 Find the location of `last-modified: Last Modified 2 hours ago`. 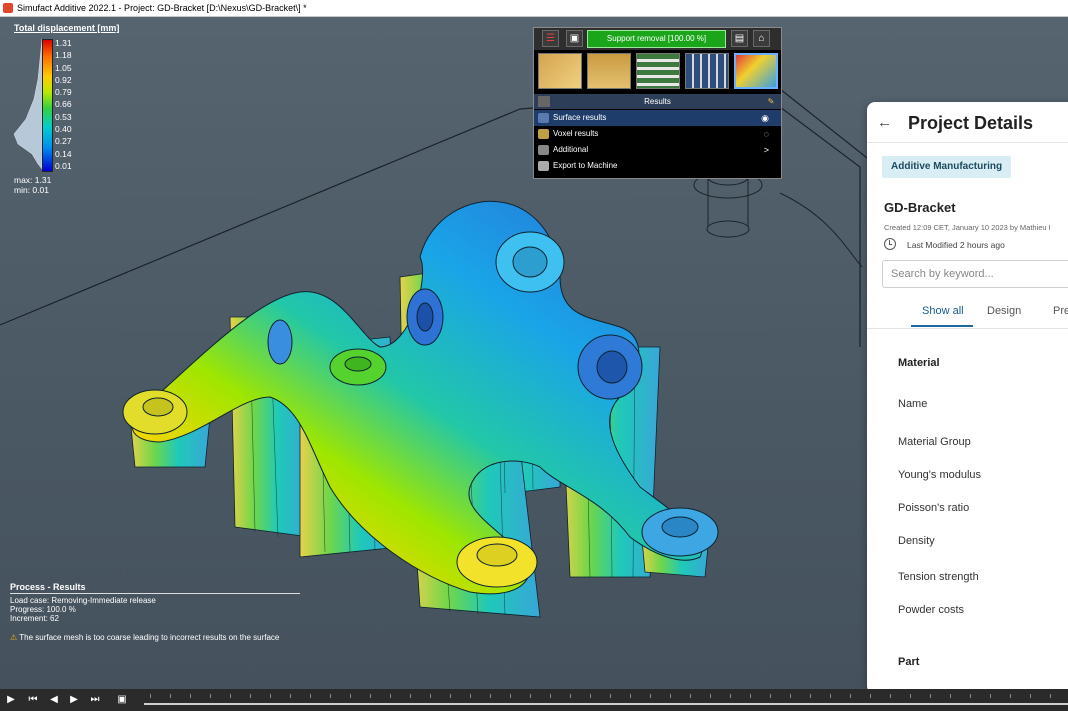

last-modified: Last Modified 2 hours ago is located at coordinates (956, 245).